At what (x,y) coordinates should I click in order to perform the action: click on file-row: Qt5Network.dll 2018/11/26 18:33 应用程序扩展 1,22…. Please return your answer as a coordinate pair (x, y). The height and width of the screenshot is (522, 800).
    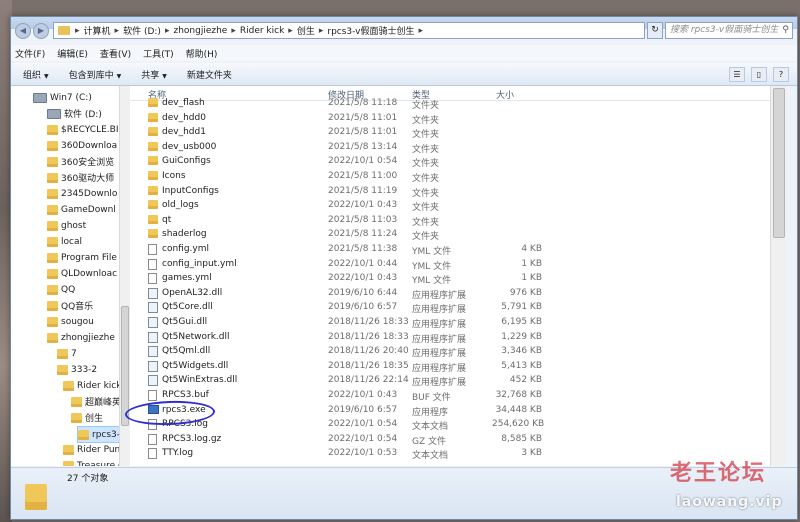
    Looking at the image, I should click on (450, 337).